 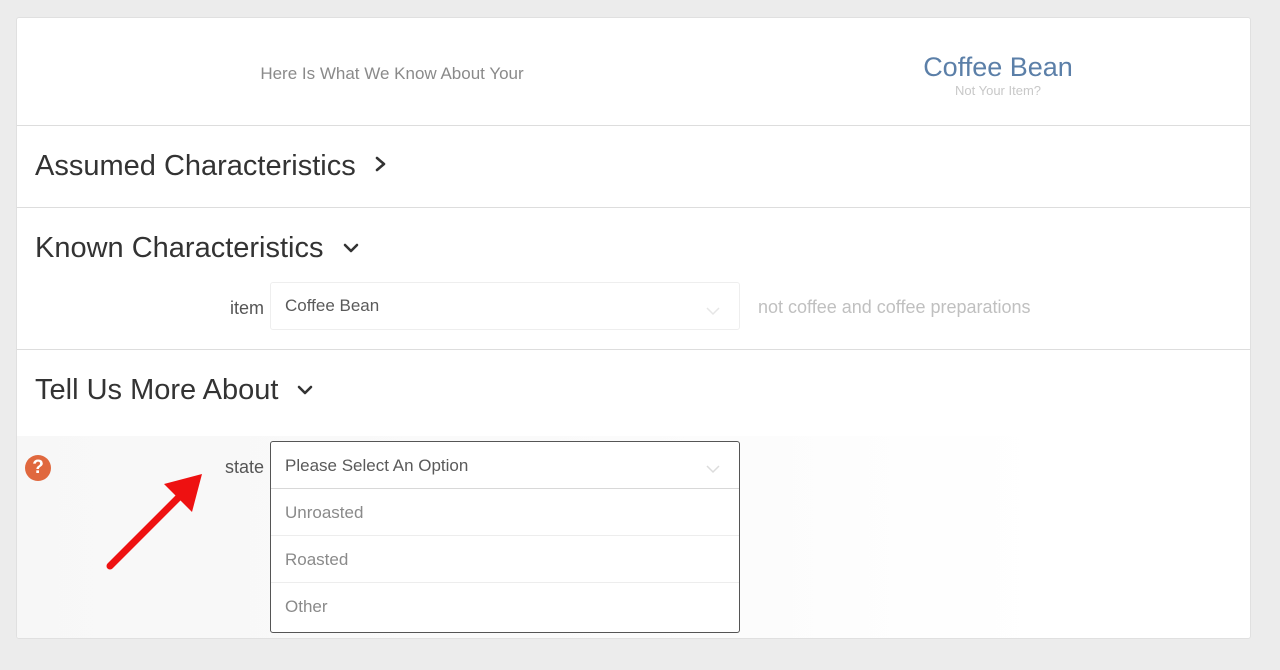 I want to click on known-characteristics-toggle: Known Characteristics, so click(x=197, y=248).